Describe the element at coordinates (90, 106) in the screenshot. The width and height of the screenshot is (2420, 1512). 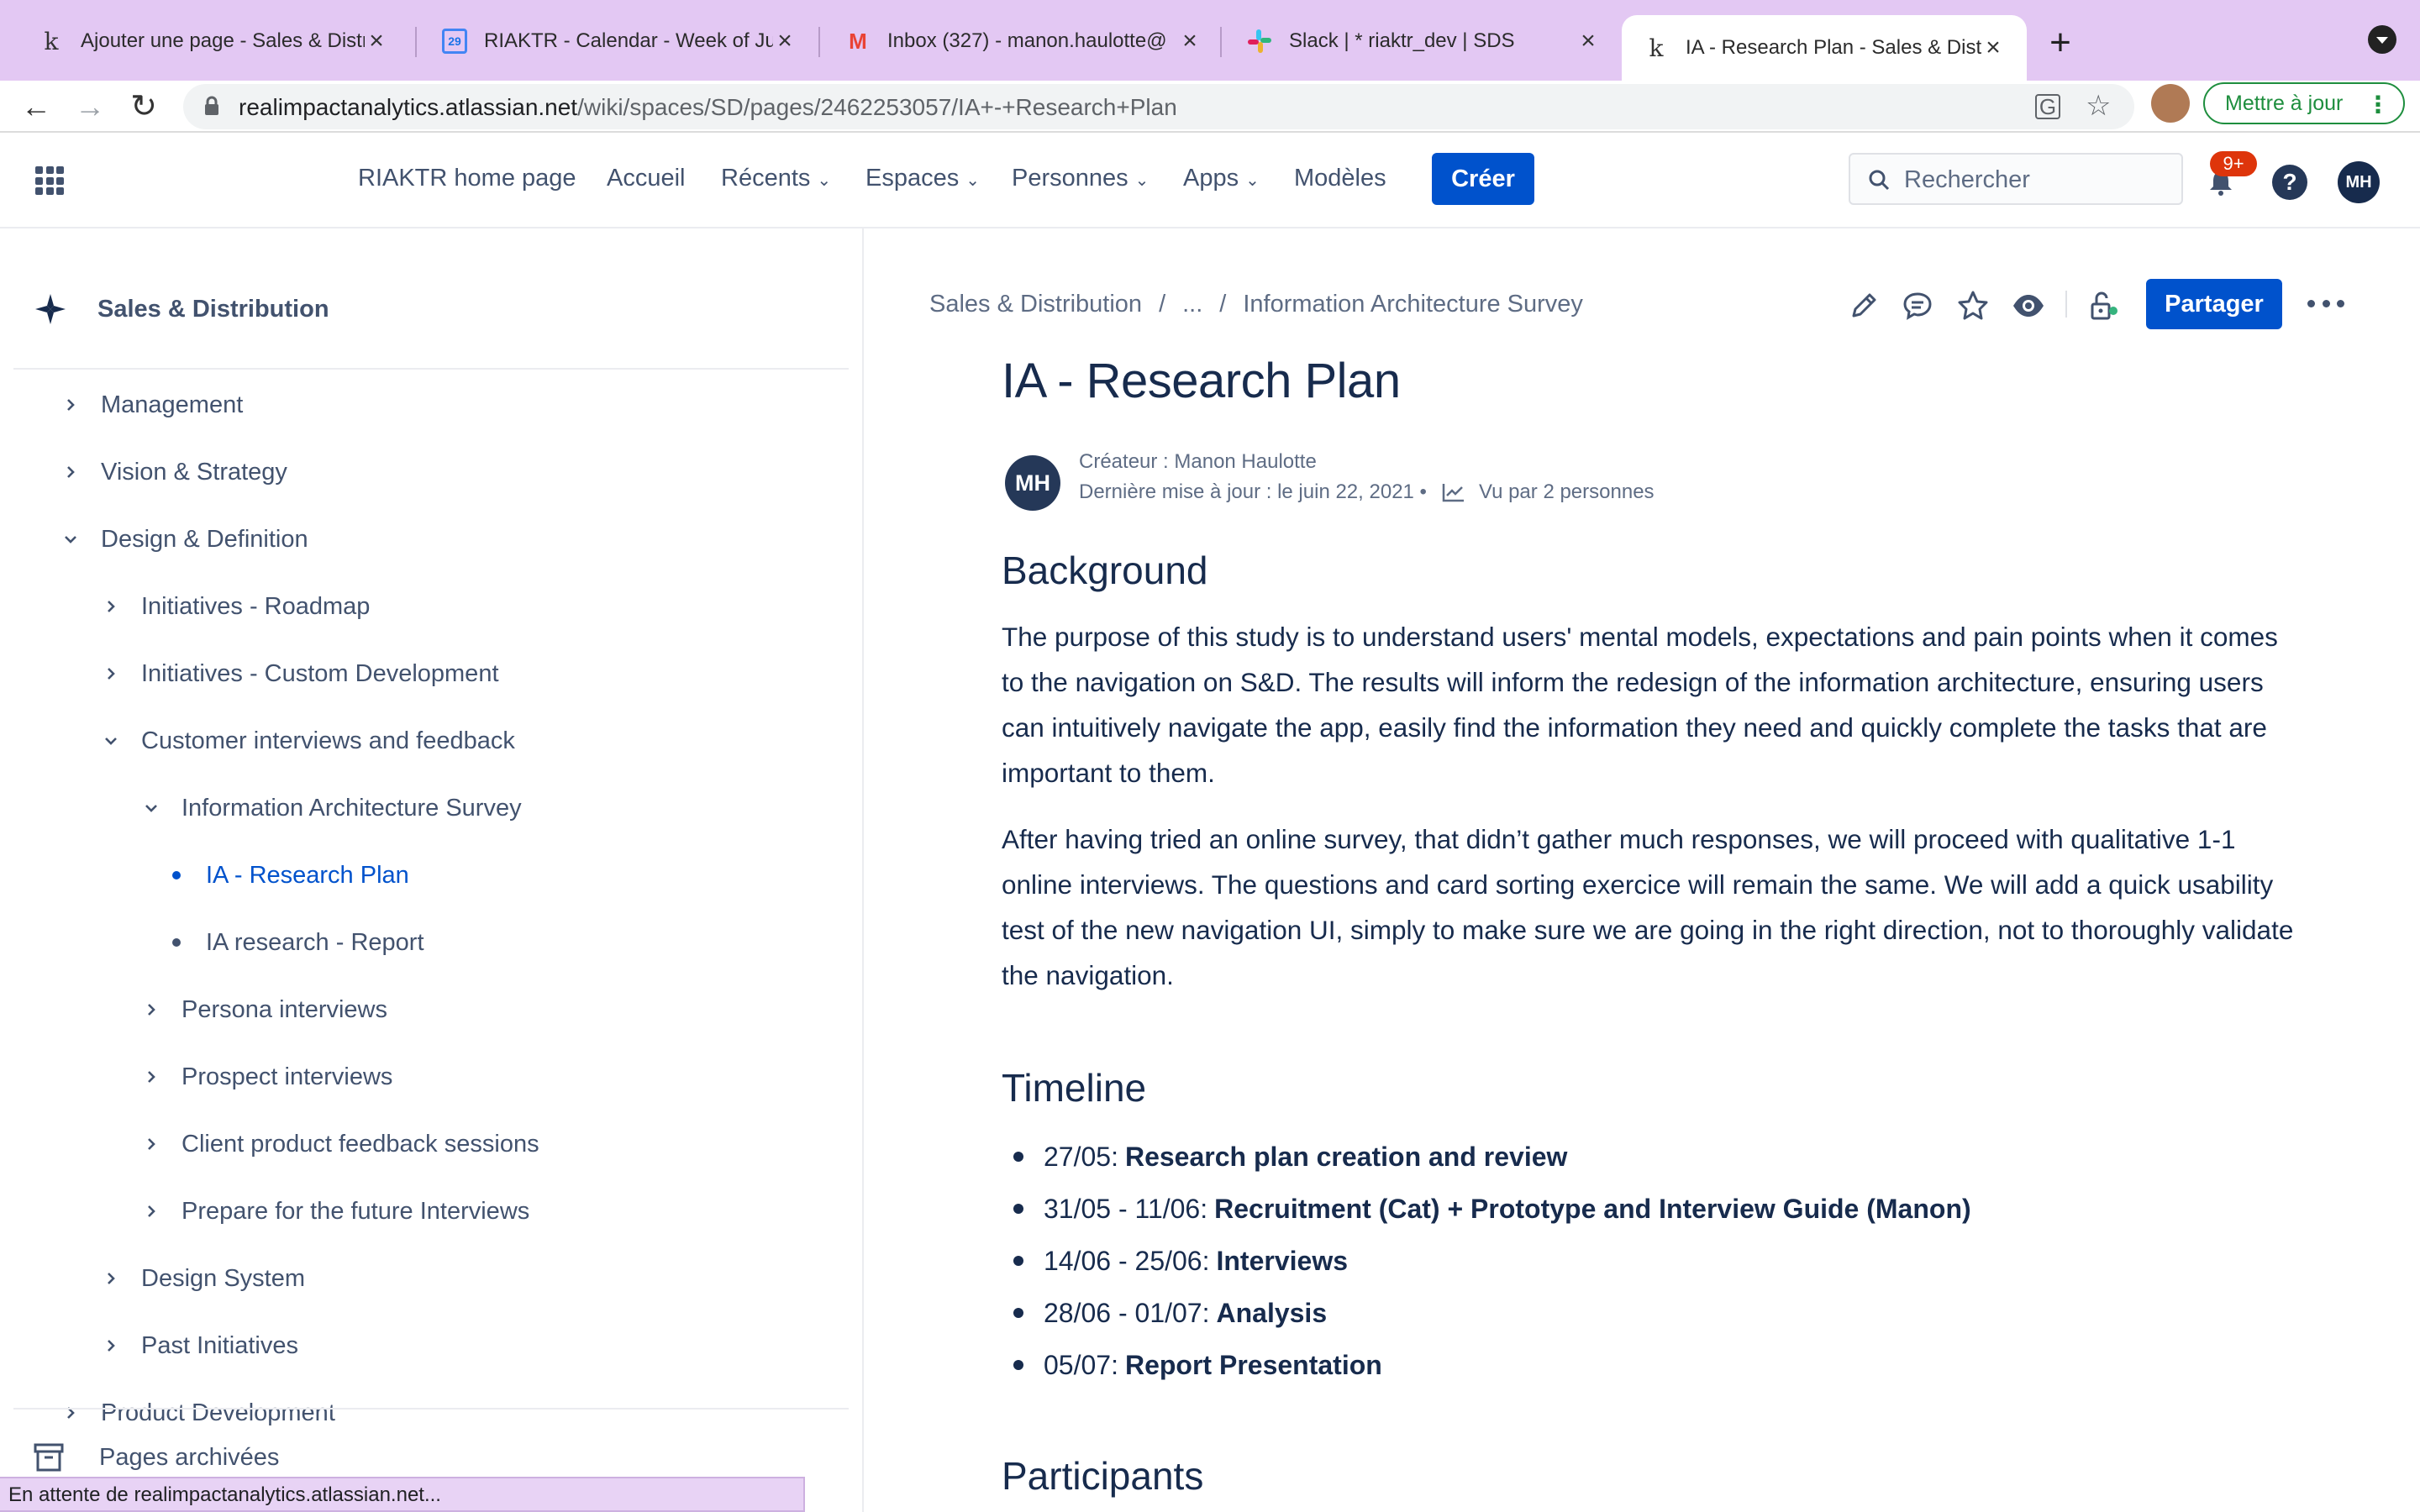
I see `forward-arrow-icon: →` at that location.